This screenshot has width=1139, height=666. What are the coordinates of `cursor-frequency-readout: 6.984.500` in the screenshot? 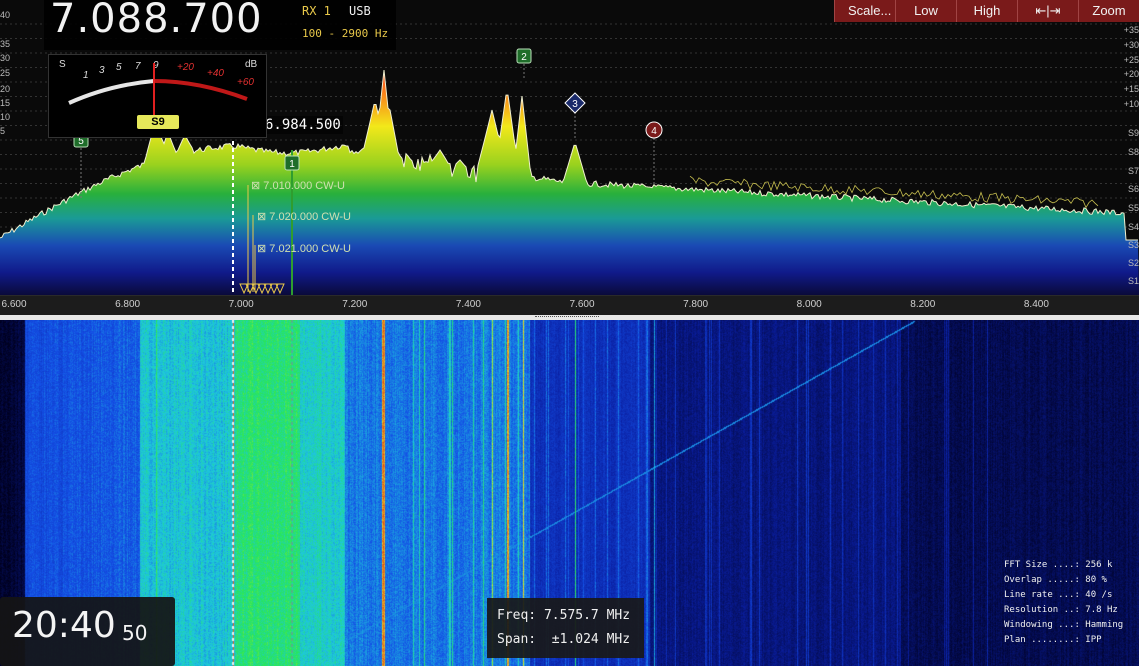 It's located at (303, 125).